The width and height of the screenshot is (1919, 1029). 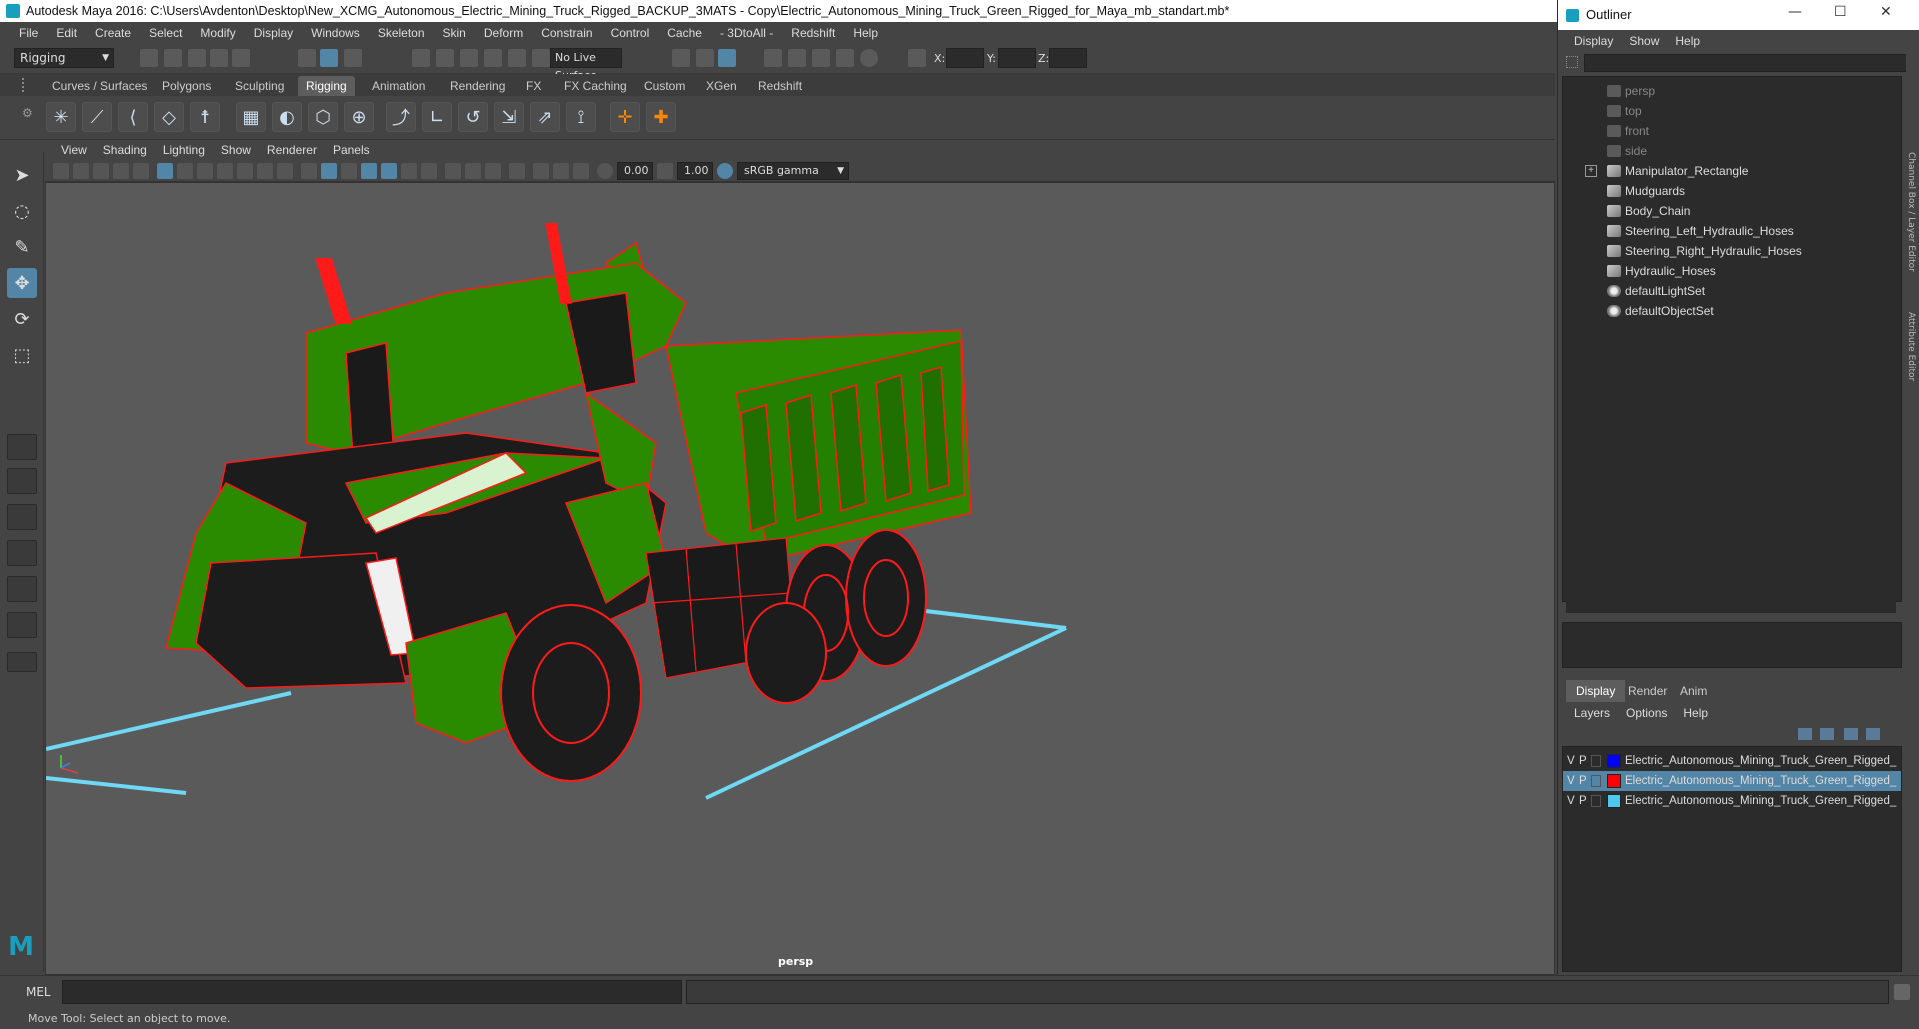 I want to click on menu-control: Control, so click(x=630, y=33).